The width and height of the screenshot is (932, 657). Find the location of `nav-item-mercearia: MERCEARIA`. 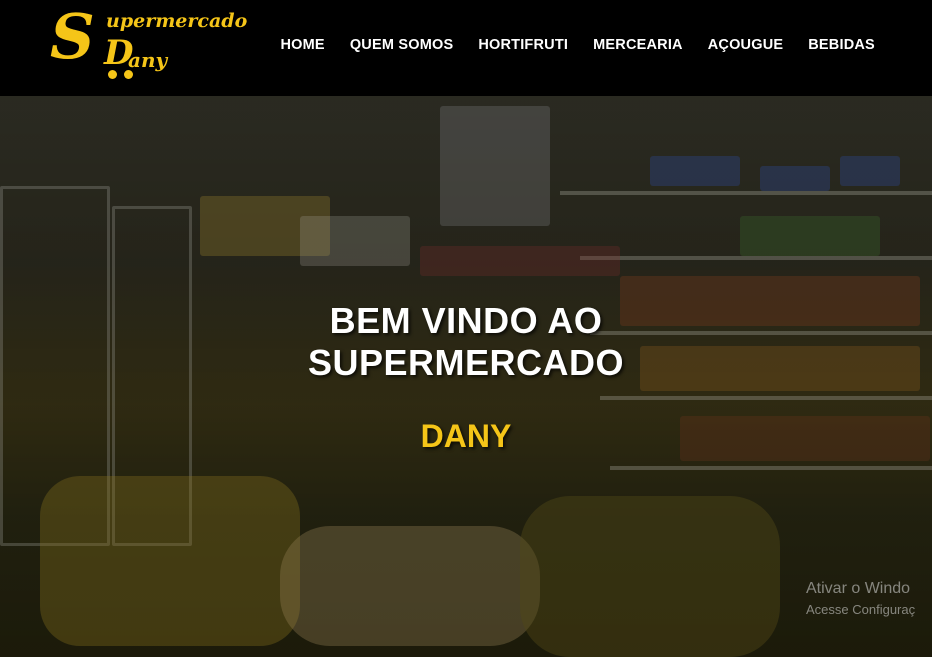

nav-item-mercearia: MERCEARIA is located at coordinates (638, 45).